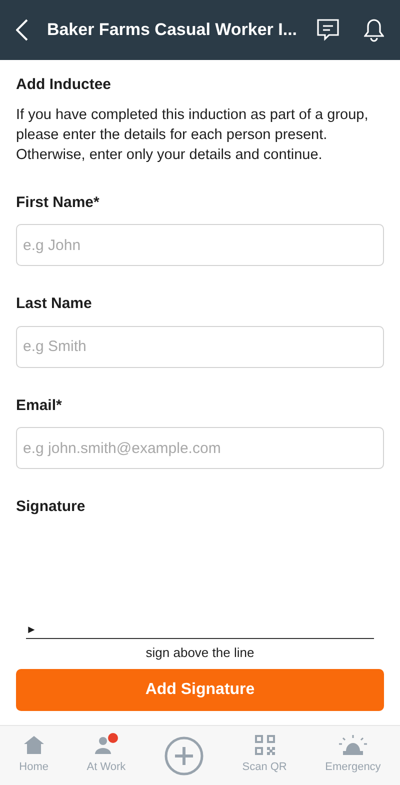 The image size is (400, 785). I want to click on add-signature-button: Add Signature, so click(200, 690).